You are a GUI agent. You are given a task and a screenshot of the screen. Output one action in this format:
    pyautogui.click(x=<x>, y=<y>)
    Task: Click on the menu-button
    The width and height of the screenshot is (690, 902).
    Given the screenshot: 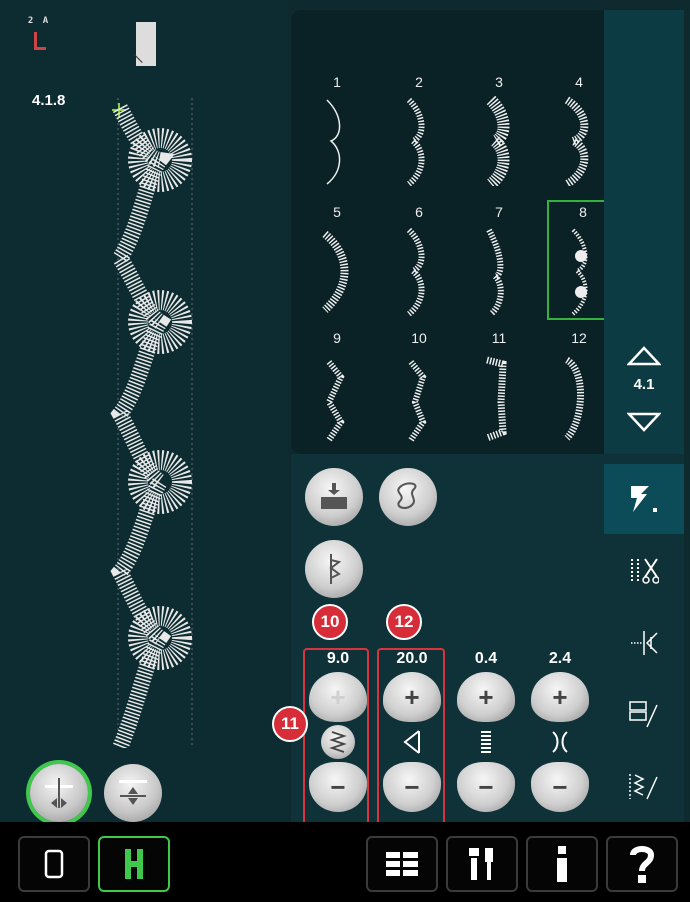 What is the action you would take?
    pyautogui.click(x=402, y=864)
    